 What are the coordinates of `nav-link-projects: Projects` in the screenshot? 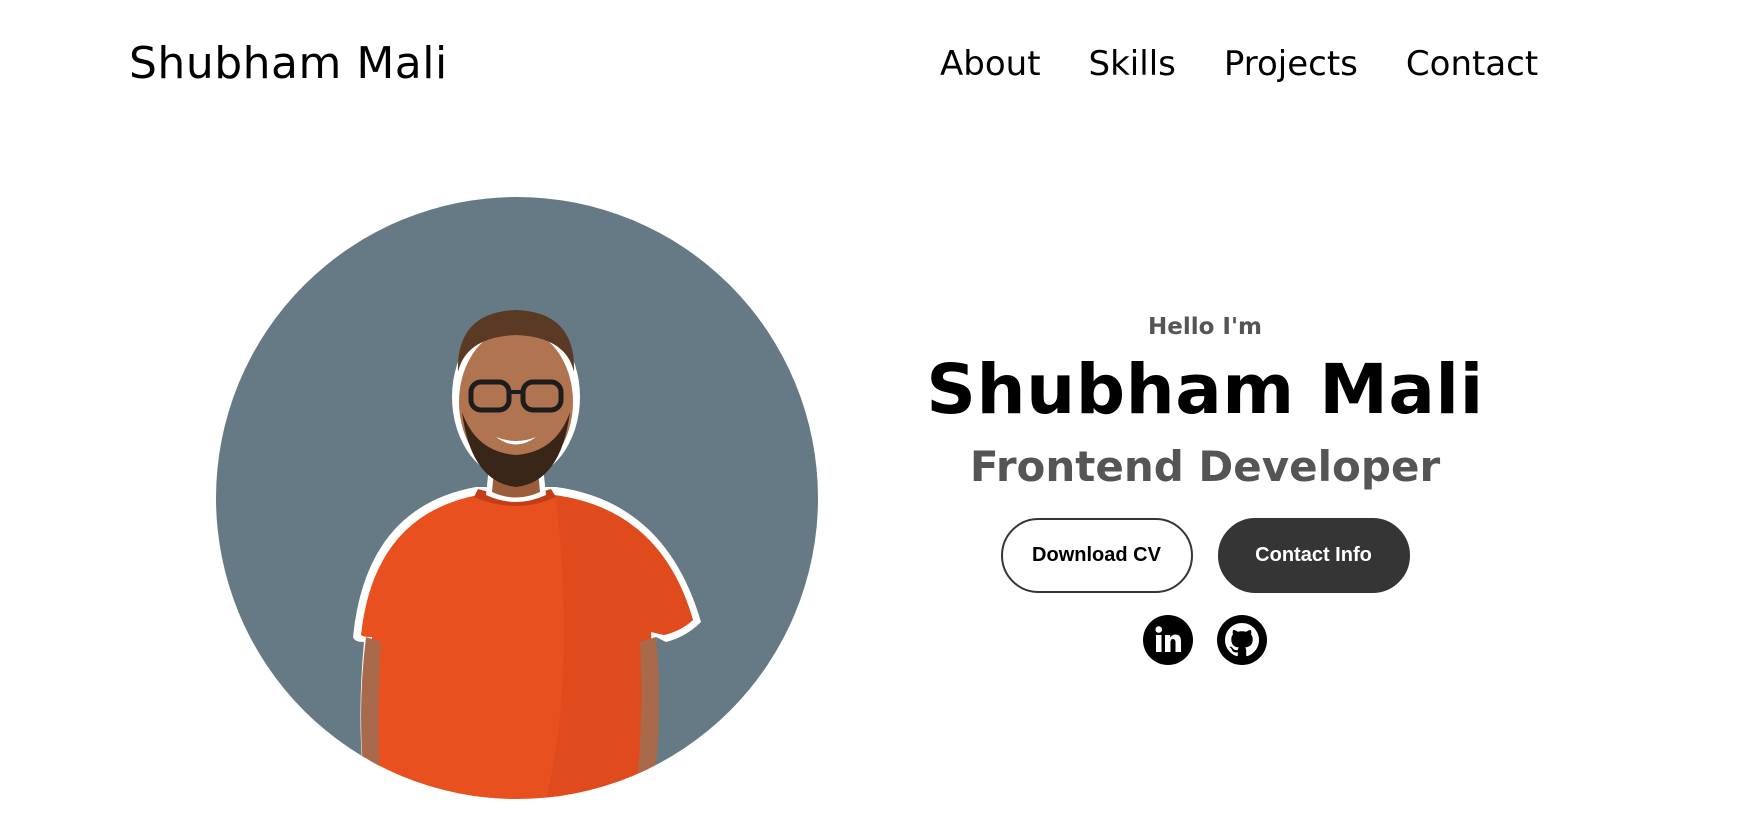 It's located at (1291, 64).